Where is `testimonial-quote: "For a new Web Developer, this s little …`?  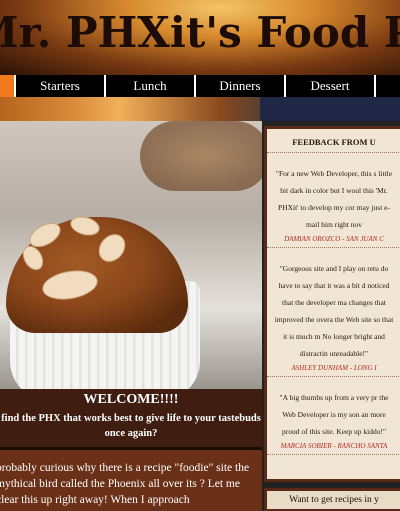
testimonial-quote: "For a new Web Developer, this s little … is located at coordinates (334, 199).